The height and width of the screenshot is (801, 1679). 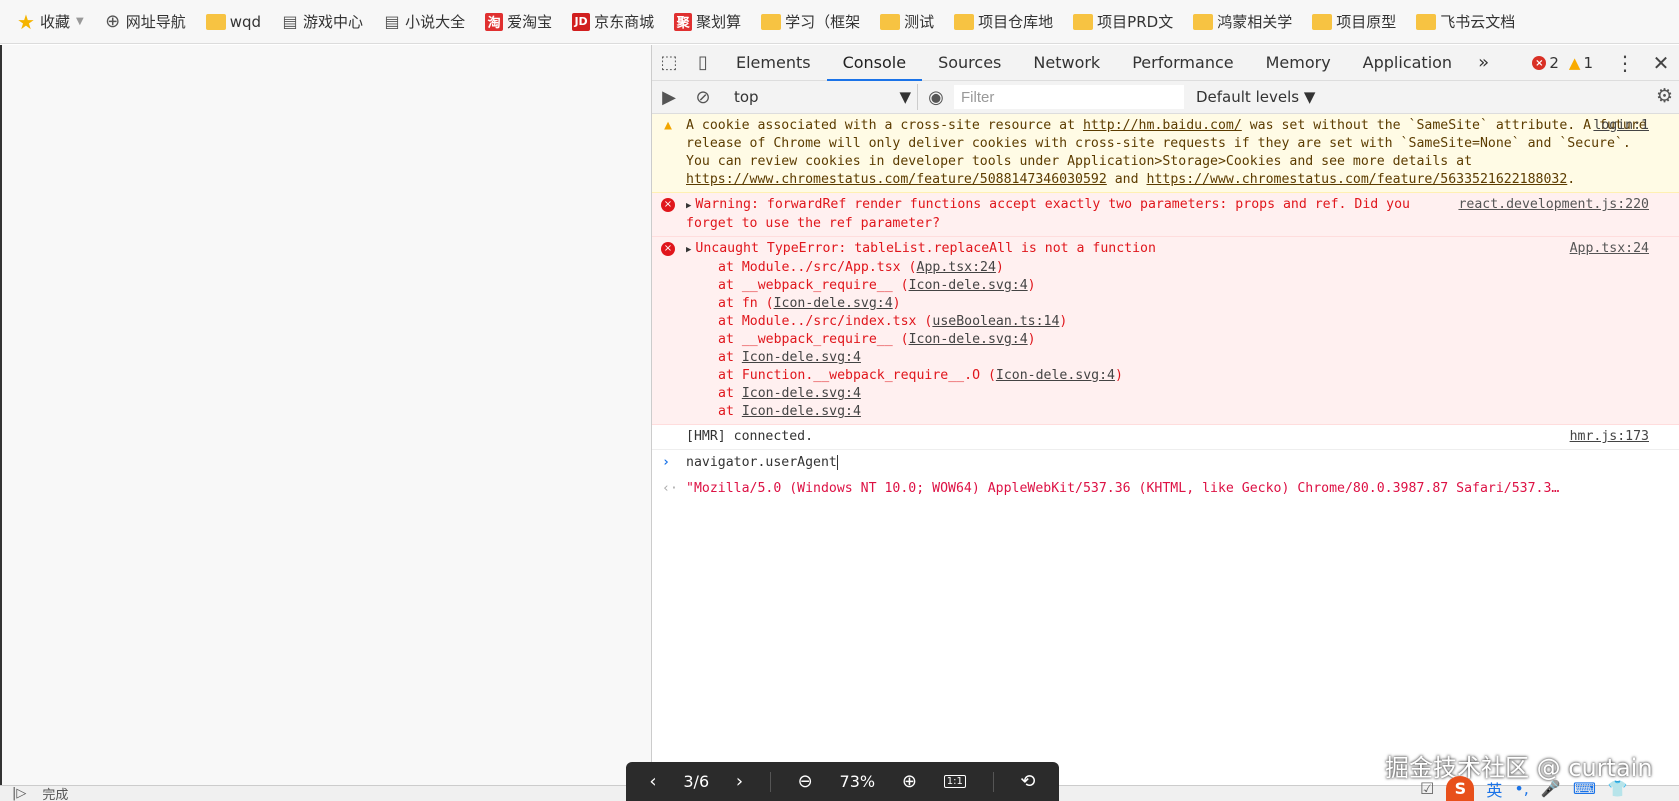 I want to click on stack-frame-text: at, so click(x=730, y=411).